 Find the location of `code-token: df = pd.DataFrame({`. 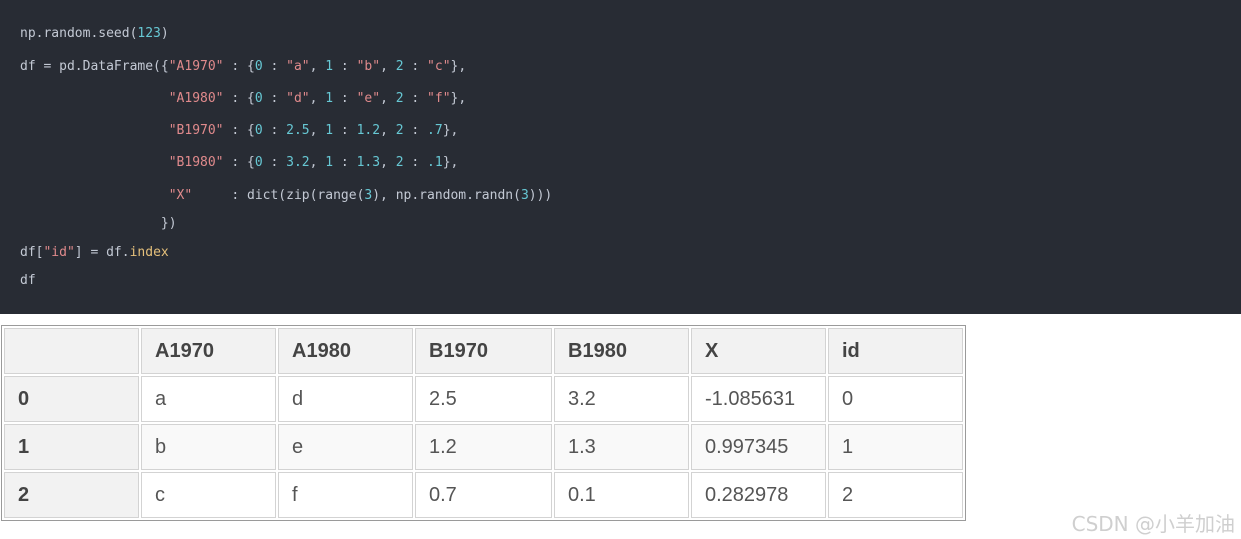

code-token: df = pd.DataFrame({ is located at coordinates (94, 66).